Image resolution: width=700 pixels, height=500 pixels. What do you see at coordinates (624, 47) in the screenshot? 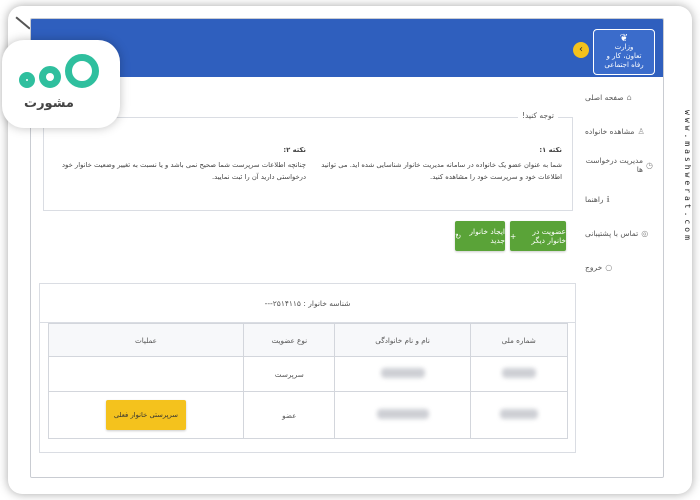
I see `logo-line-1: وزارت` at bounding box center [624, 47].